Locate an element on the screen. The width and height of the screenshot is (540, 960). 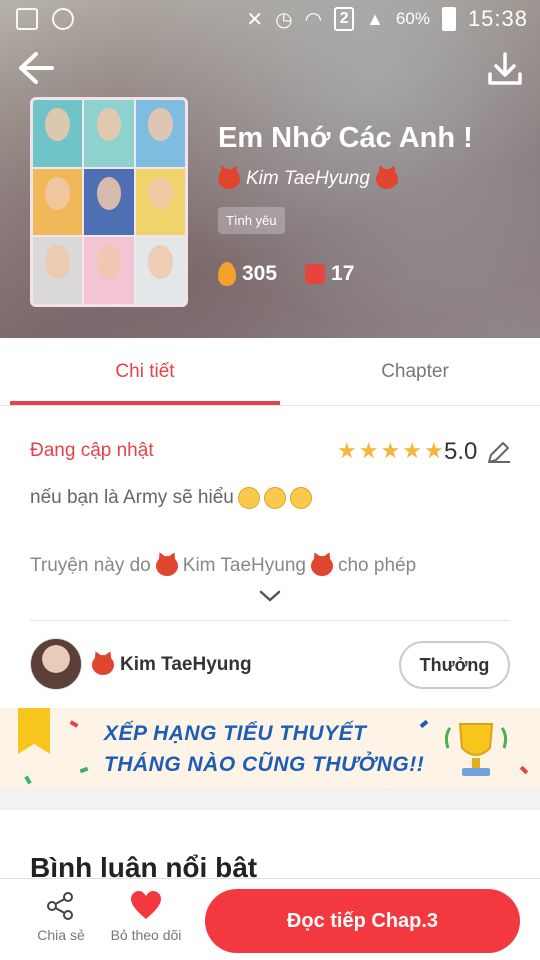
permission-suffix: cho phép is located at coordinates (377, 565).